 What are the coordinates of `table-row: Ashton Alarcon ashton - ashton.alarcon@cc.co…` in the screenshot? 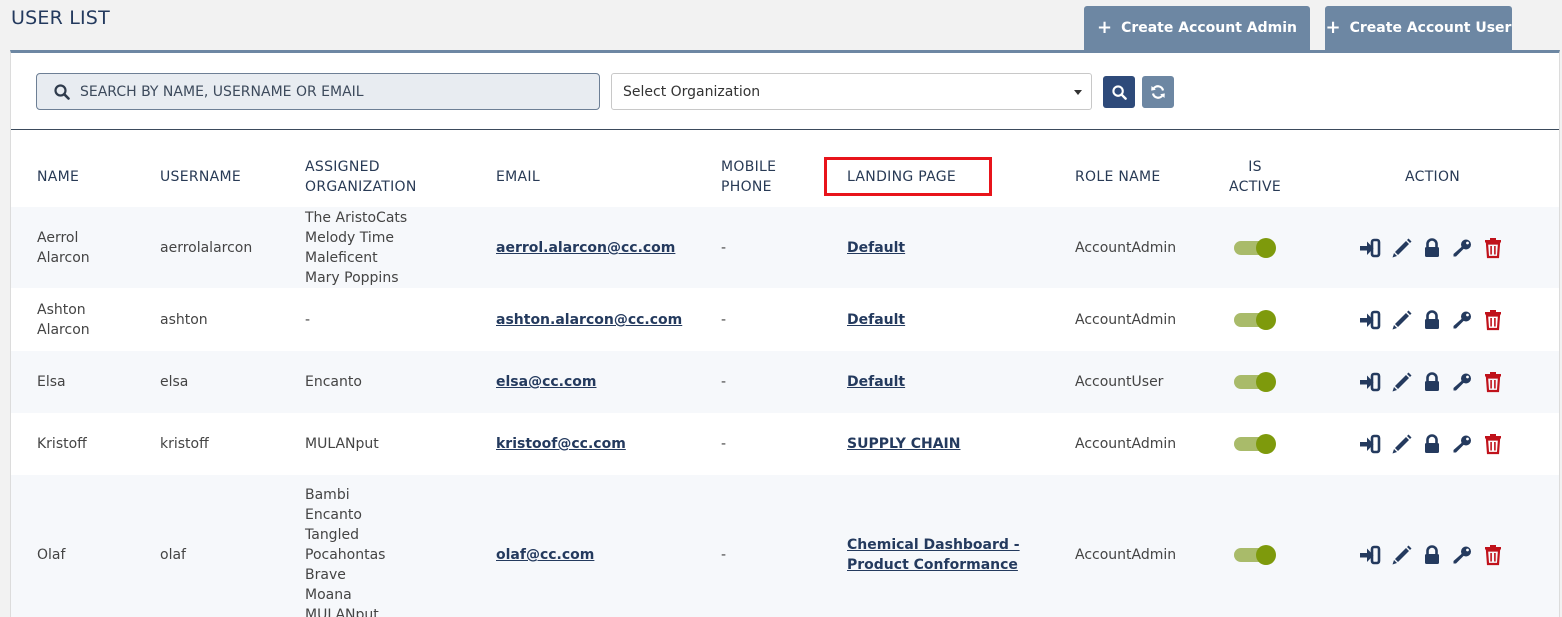 It's located at (785, 319).